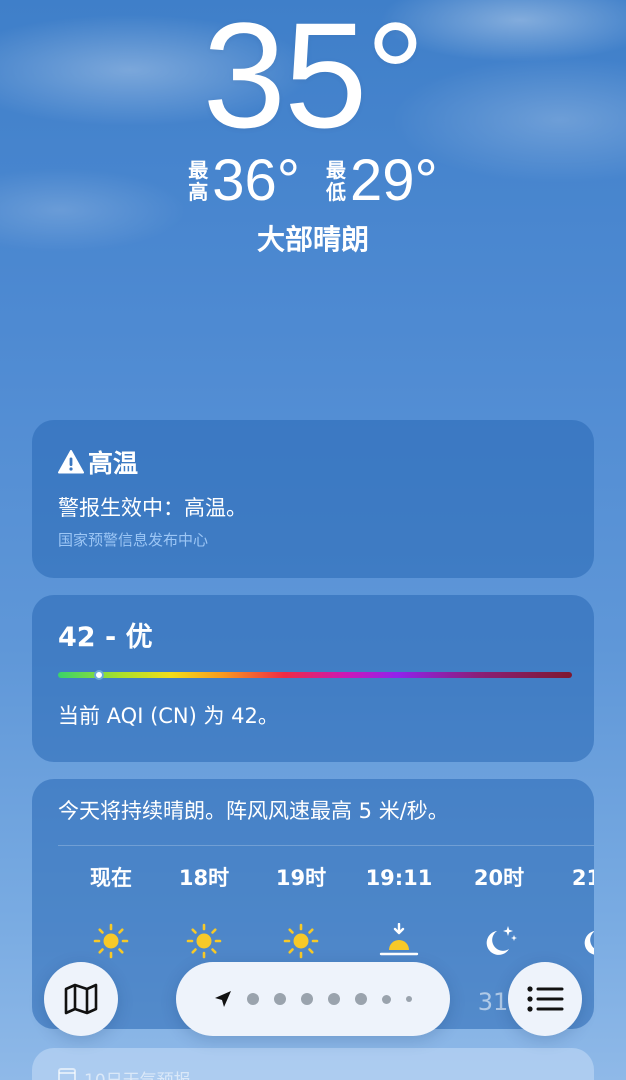  I want to click on low-label: 最 低, so click(336, 181).